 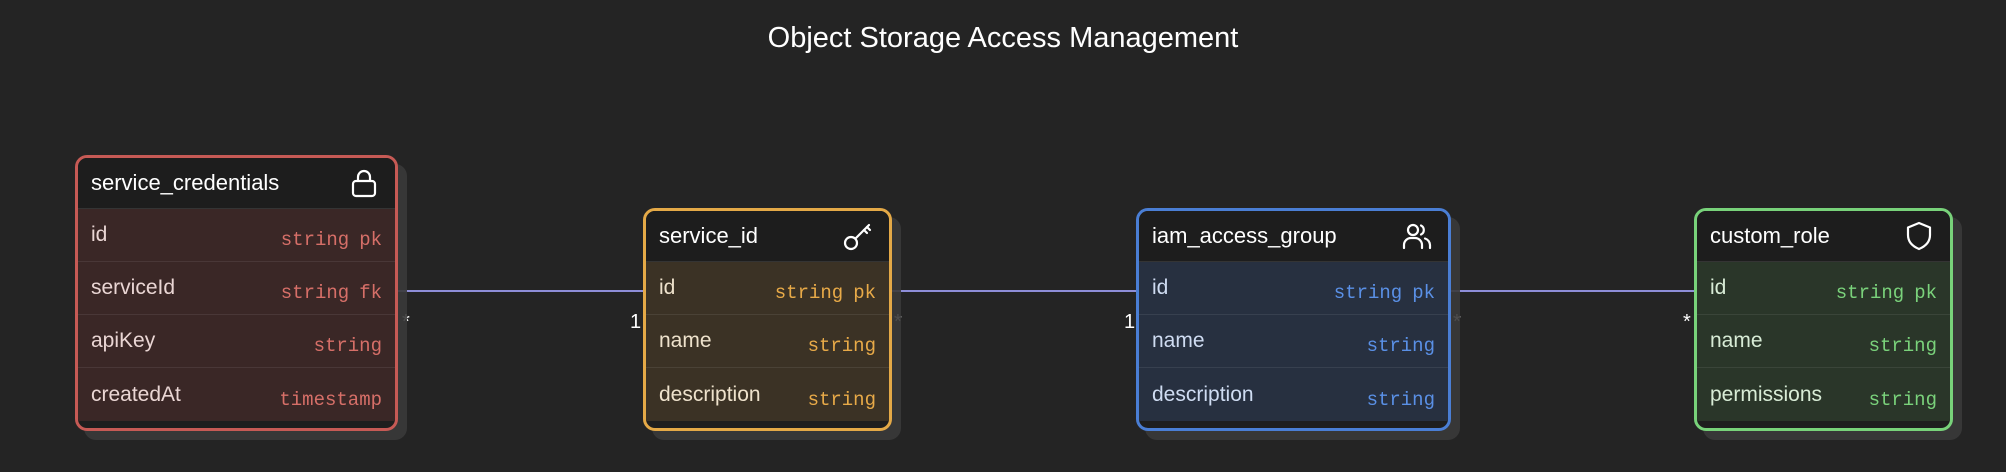 I want to click on attribute-row: apiKey string, so click(x=236, y=341).